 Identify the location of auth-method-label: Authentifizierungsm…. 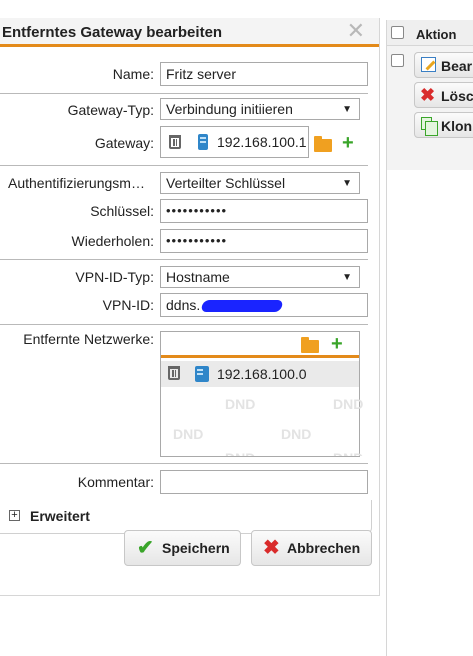
(76, 183).